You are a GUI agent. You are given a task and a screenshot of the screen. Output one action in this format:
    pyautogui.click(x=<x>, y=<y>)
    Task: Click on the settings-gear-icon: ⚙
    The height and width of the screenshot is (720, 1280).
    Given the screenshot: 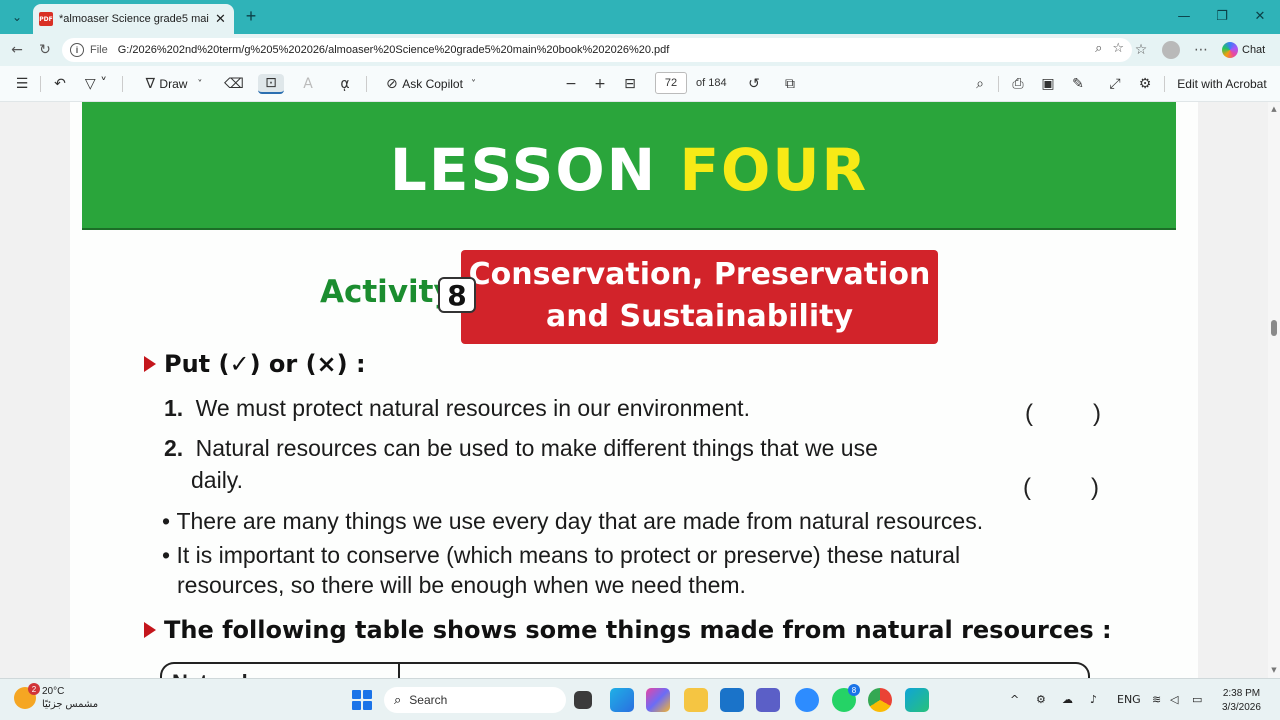 What is the action you would take?
    pyautogui.click(x=1145, y=84)
    